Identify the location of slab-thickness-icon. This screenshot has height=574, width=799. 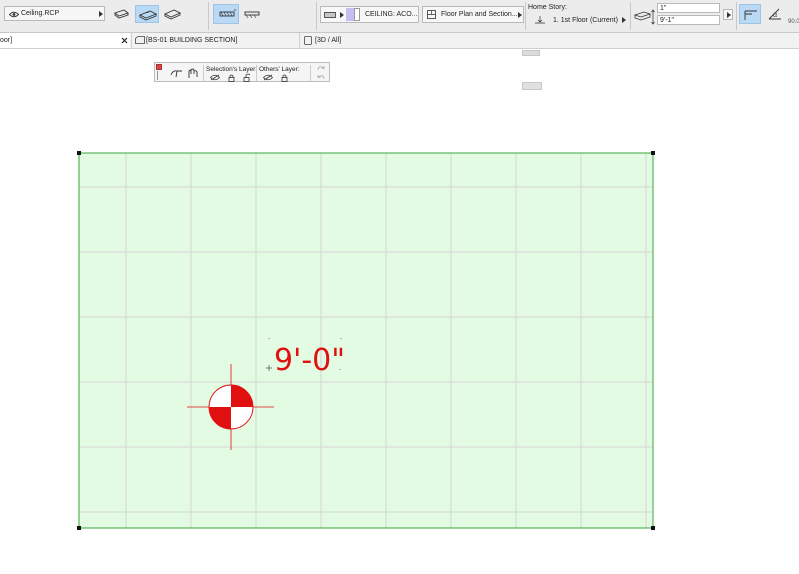
(644, 17).